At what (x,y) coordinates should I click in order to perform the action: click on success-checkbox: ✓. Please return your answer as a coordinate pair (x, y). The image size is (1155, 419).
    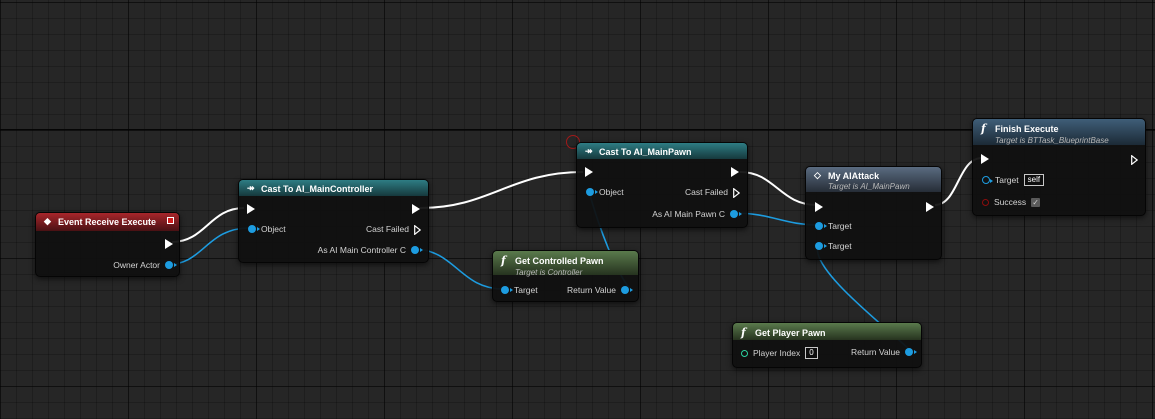
    Looking at the image, I should click on (1036, 202).